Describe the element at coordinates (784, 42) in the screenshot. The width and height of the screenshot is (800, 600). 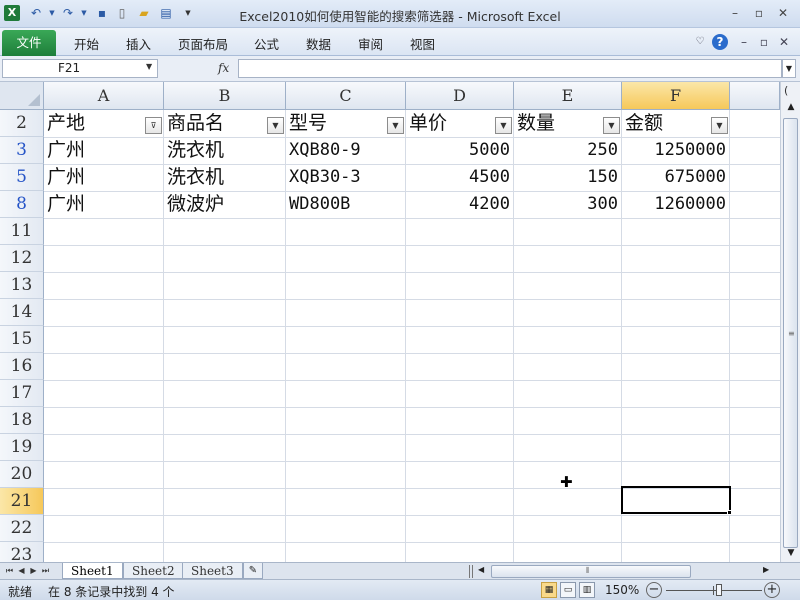
I see `workbook-close-icon: ✕` at that location.